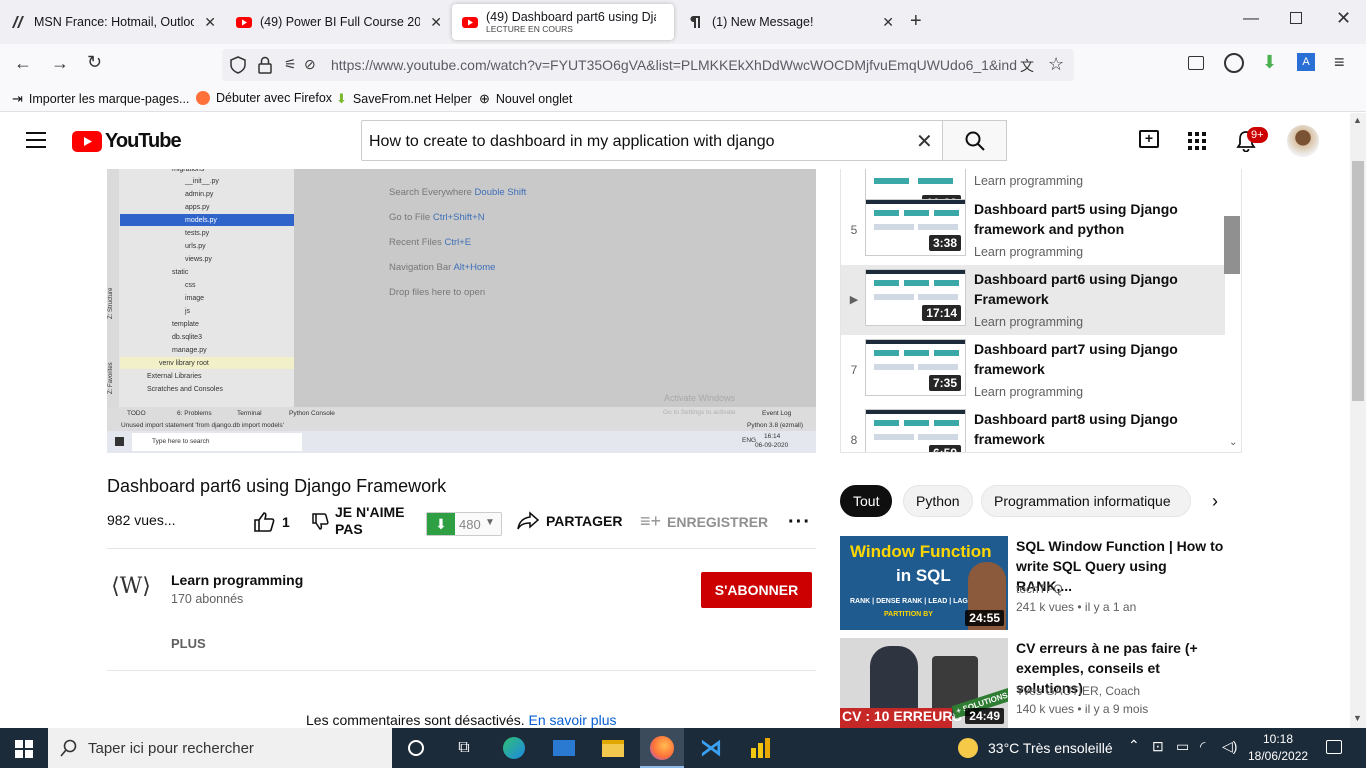 The image size is (1366, 768). What do you see at coordinates (1134, 745) in the screenshot?
I see `chevron-up-icon: ⌃` at bounding box center [1134, 745].